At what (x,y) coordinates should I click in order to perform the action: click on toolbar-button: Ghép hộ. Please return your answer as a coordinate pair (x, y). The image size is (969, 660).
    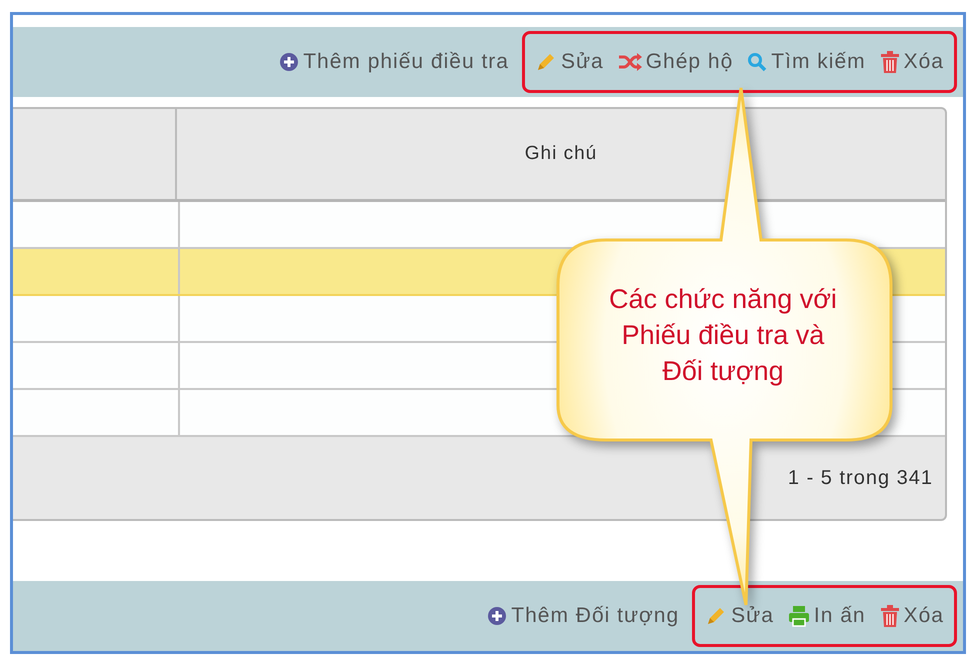
    Looking at the image, I should click on (676, 62).